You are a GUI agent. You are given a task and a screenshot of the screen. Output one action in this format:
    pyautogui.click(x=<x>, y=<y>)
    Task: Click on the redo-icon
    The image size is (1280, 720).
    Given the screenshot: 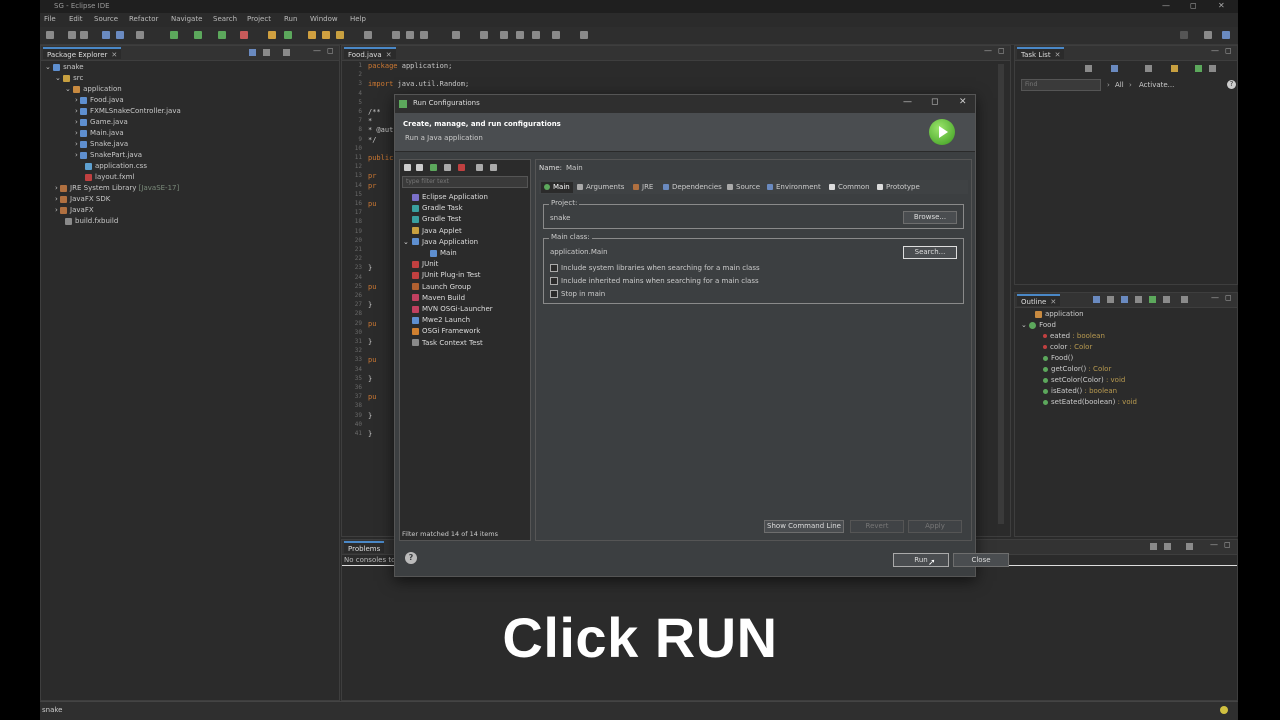 What is the action you would take?
    pyautogui.click(x=120, y=35)
    